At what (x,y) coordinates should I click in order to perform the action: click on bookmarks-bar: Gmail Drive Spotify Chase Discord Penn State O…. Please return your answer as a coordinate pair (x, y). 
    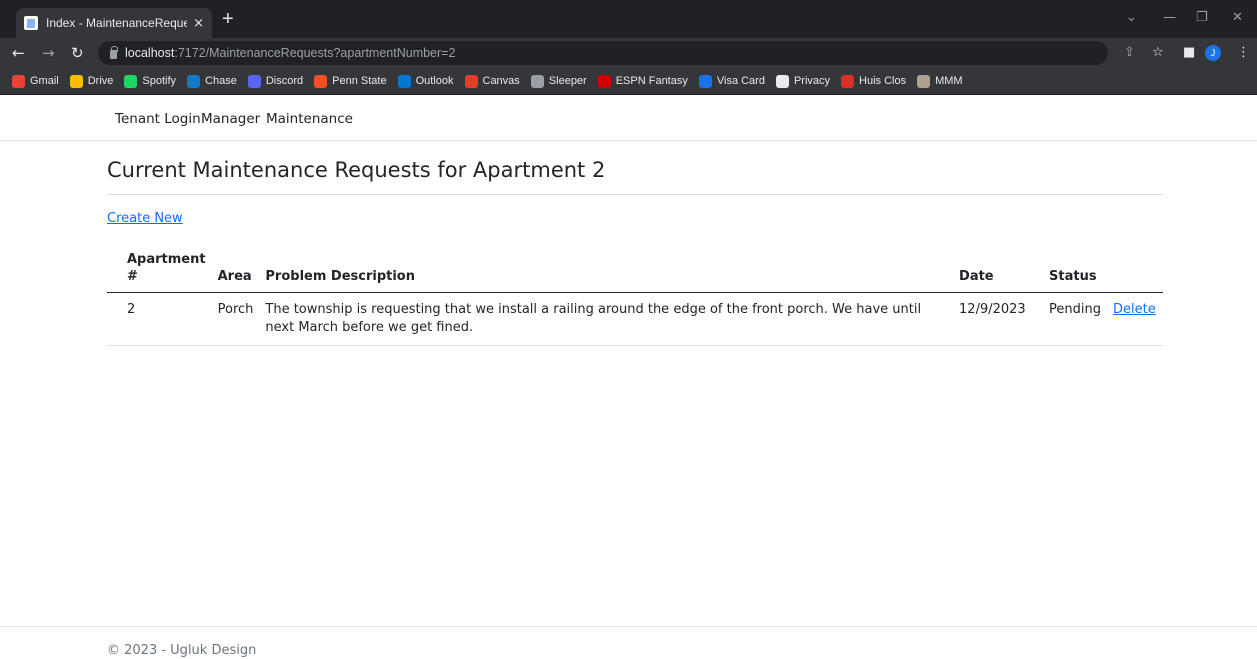
    Looking at the image, I should click on (628, 81).